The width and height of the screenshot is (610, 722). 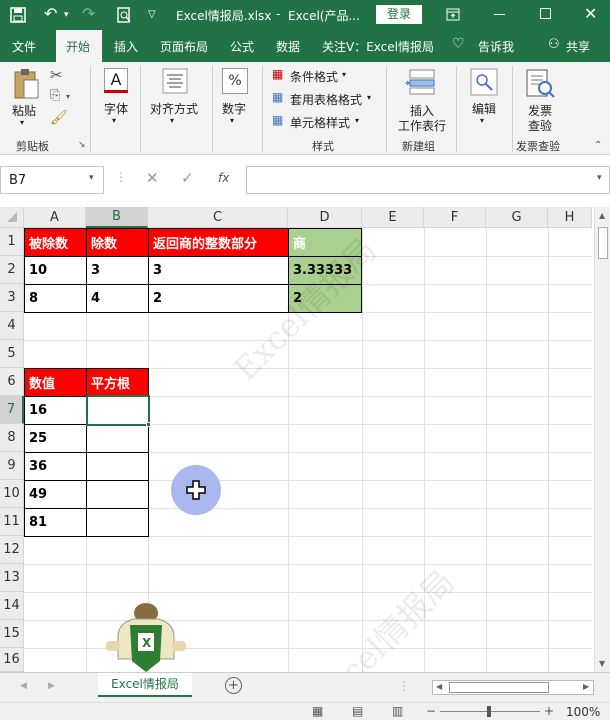 I want to click on table2-cell: 25, so click(x=55, y=438).